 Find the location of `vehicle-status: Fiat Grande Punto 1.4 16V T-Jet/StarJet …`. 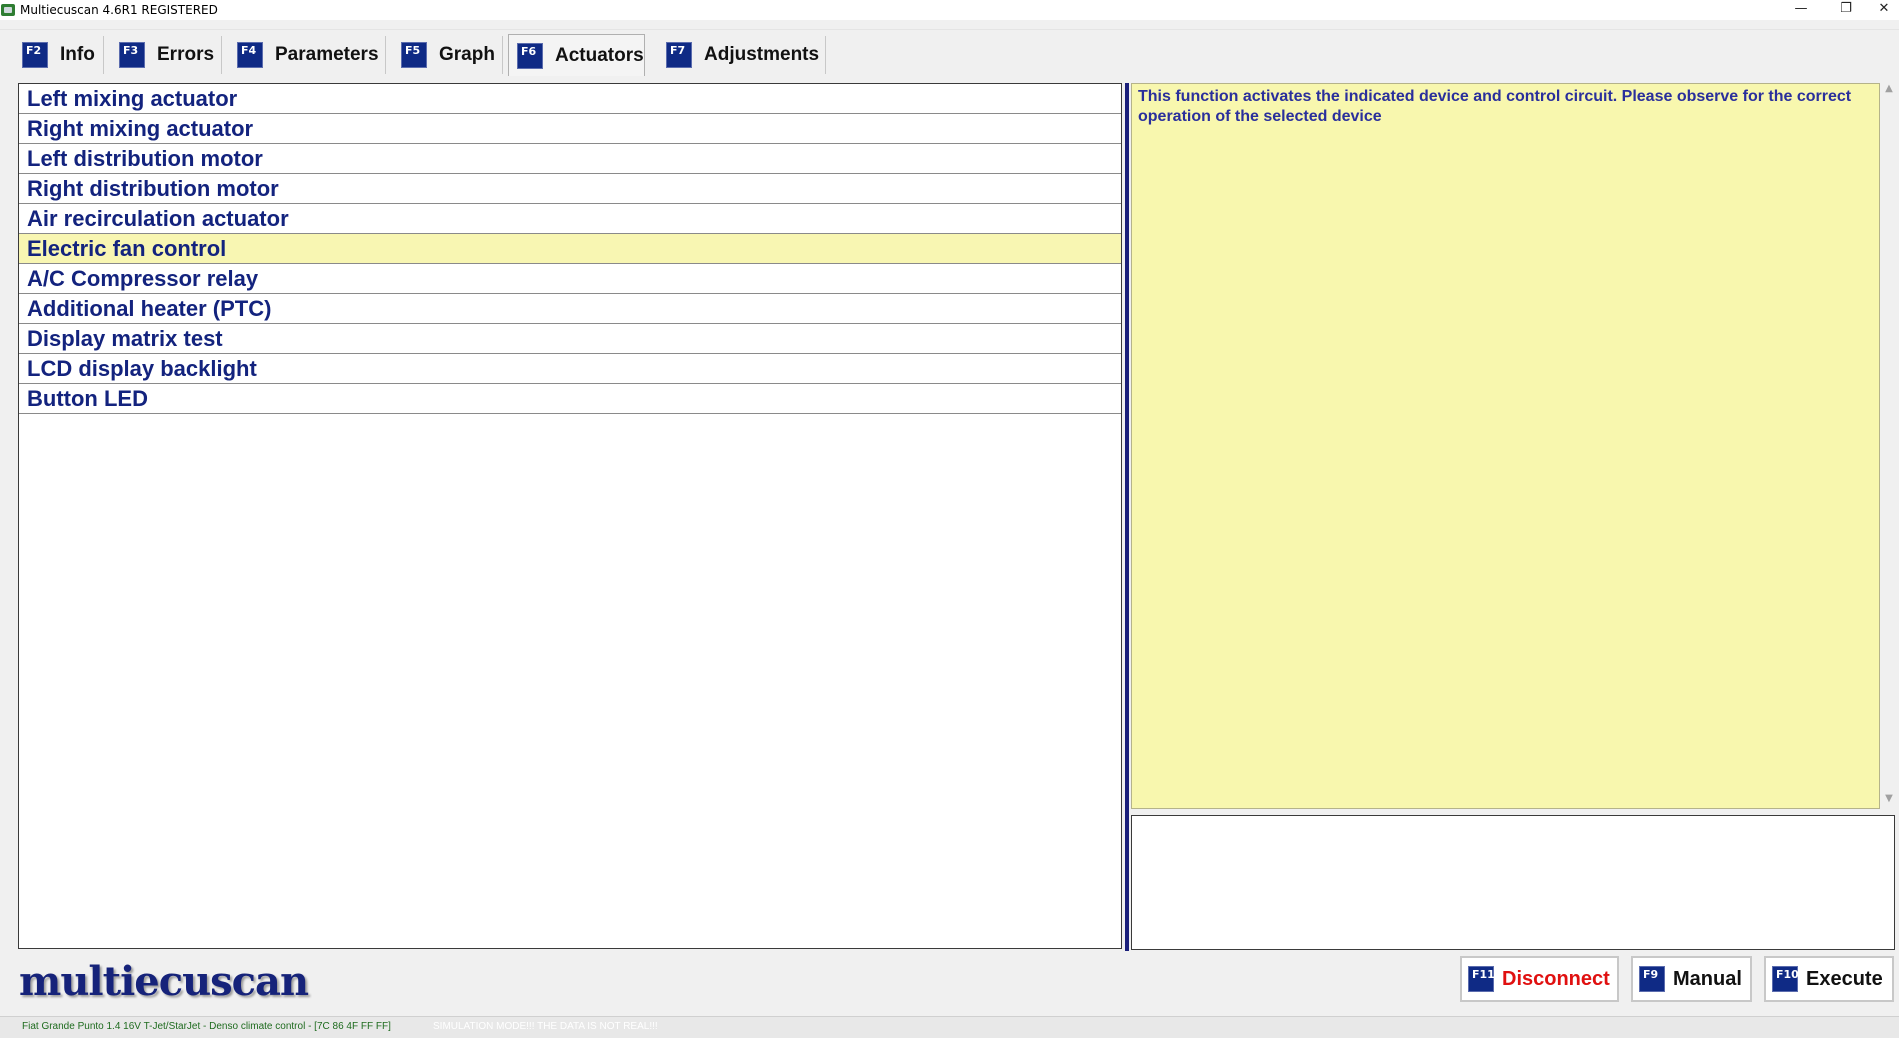

vehicle-status: Fiat Grande Punto 1.4 16V T-Jet/StarJet … is located at coordinates (206, 1026).